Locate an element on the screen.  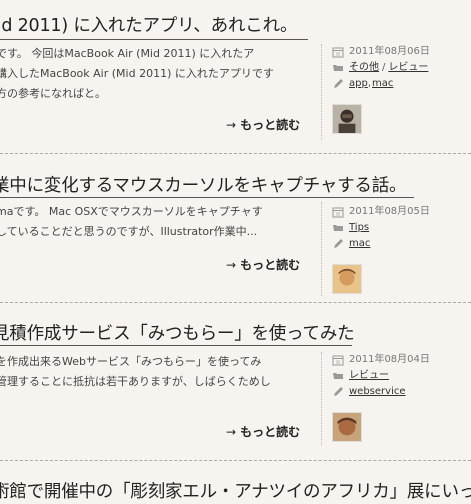
post-title: 見積作成サービス「みつもらー」を使ってみた is located at coordinates (177, 334).